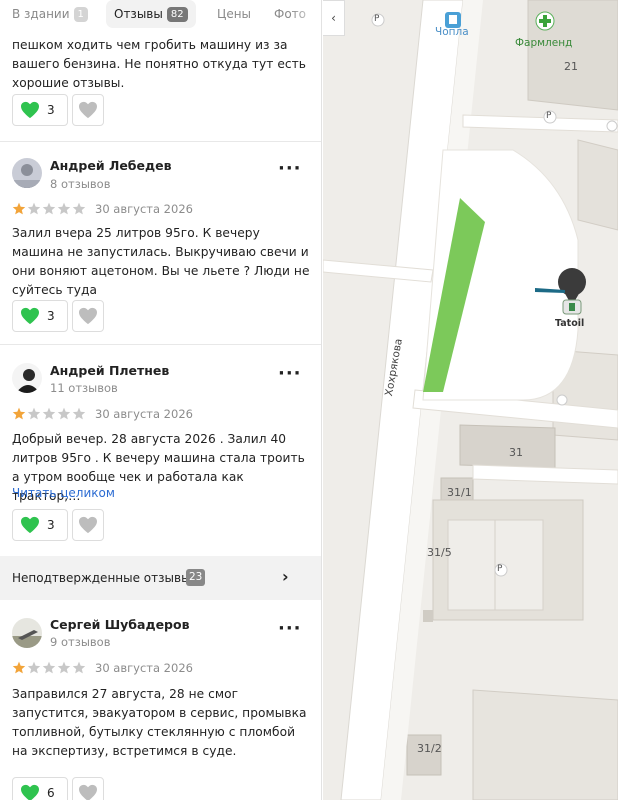 Image resolution: width=618 pixels, height=800 pixels. I want to click on map-label-tatoil: Tatoil, so click(569, 323).